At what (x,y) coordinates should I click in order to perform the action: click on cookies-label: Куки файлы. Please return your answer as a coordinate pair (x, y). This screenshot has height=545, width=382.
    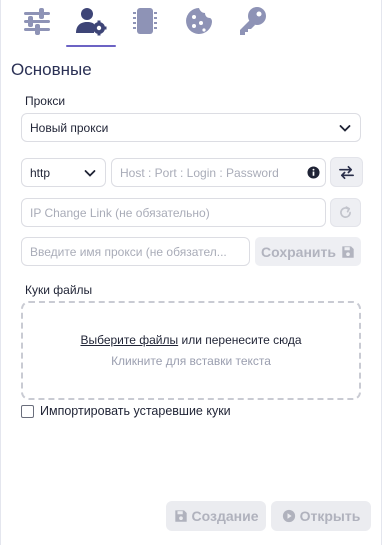
    Looking at the image, I should click on (59, 290).